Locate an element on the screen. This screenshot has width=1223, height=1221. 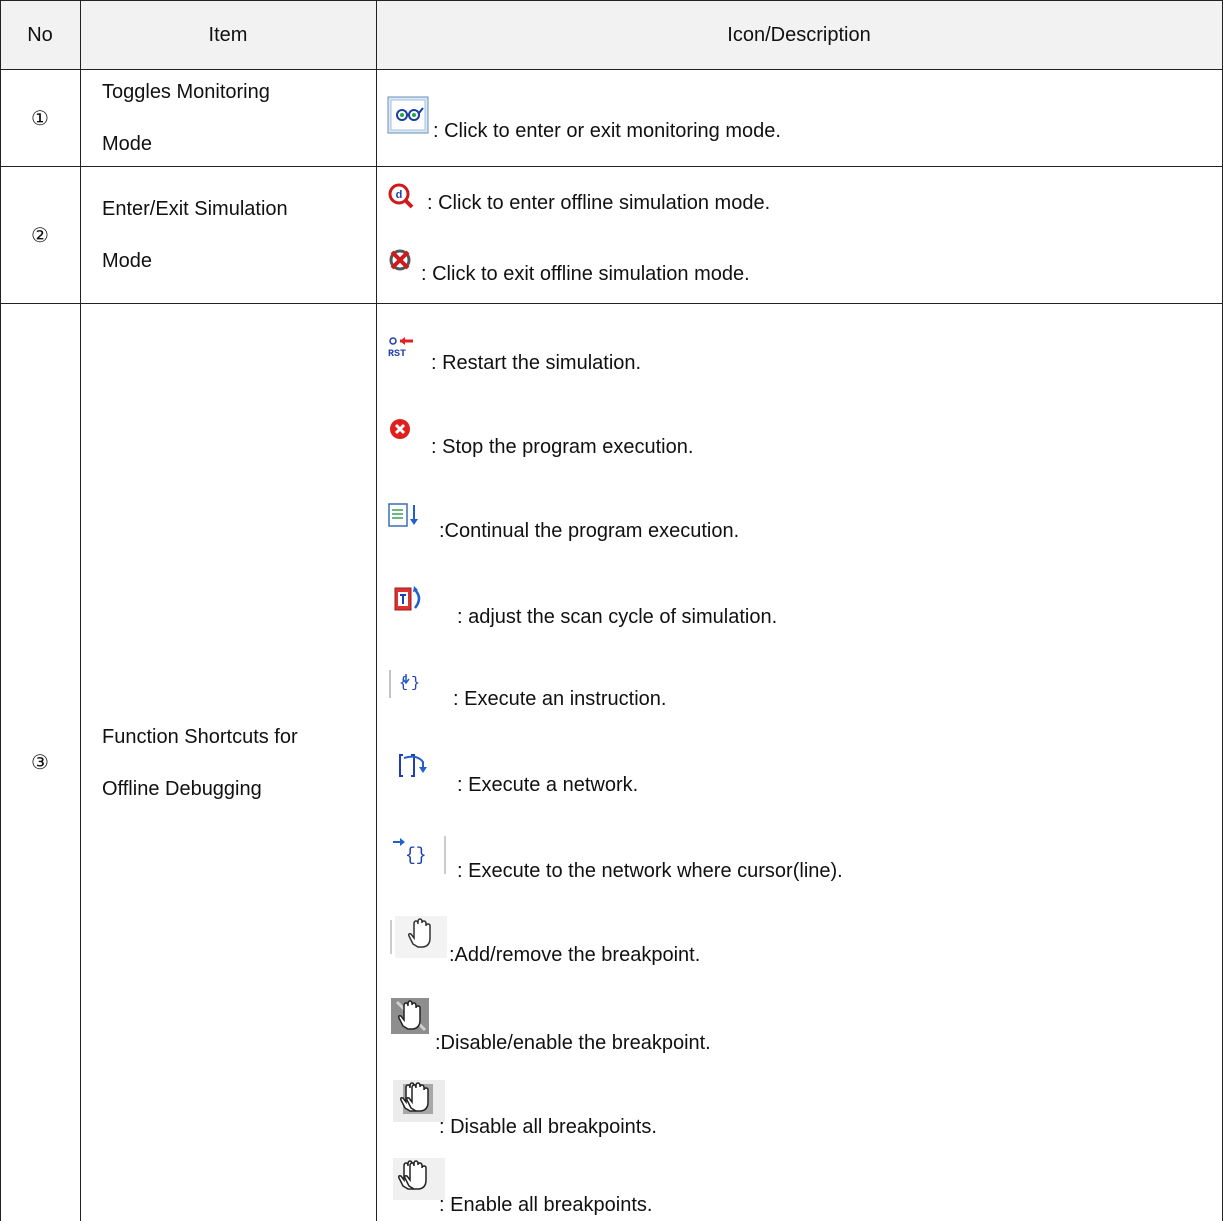
row3-entry-breakpoint-disable-enable: :Disable/enable the breakpoint. is located at coordinates (802, 1026).